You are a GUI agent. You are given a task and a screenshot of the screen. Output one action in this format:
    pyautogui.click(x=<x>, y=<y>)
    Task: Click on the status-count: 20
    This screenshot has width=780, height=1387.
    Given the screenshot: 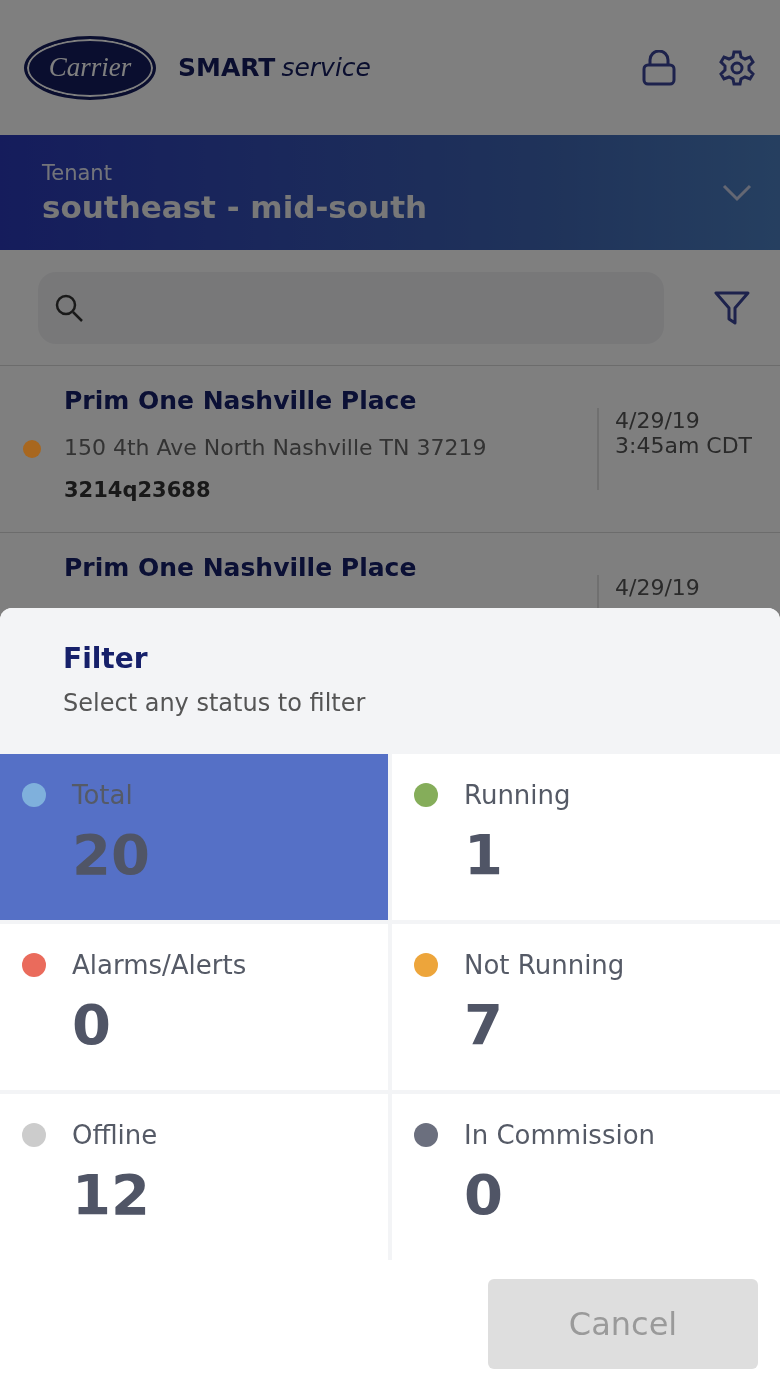 What is the action you would take?
    pyautogui.click(x=111, y=854)
    